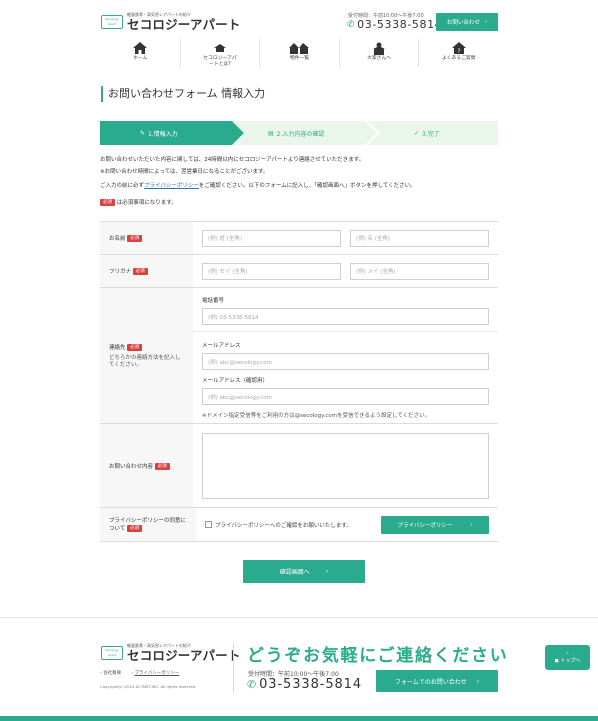 Image resolution: width=598 pixels, height=721 pixels. I want to click on placeholder: (例) 03-5338-5814, so click(233, 317).